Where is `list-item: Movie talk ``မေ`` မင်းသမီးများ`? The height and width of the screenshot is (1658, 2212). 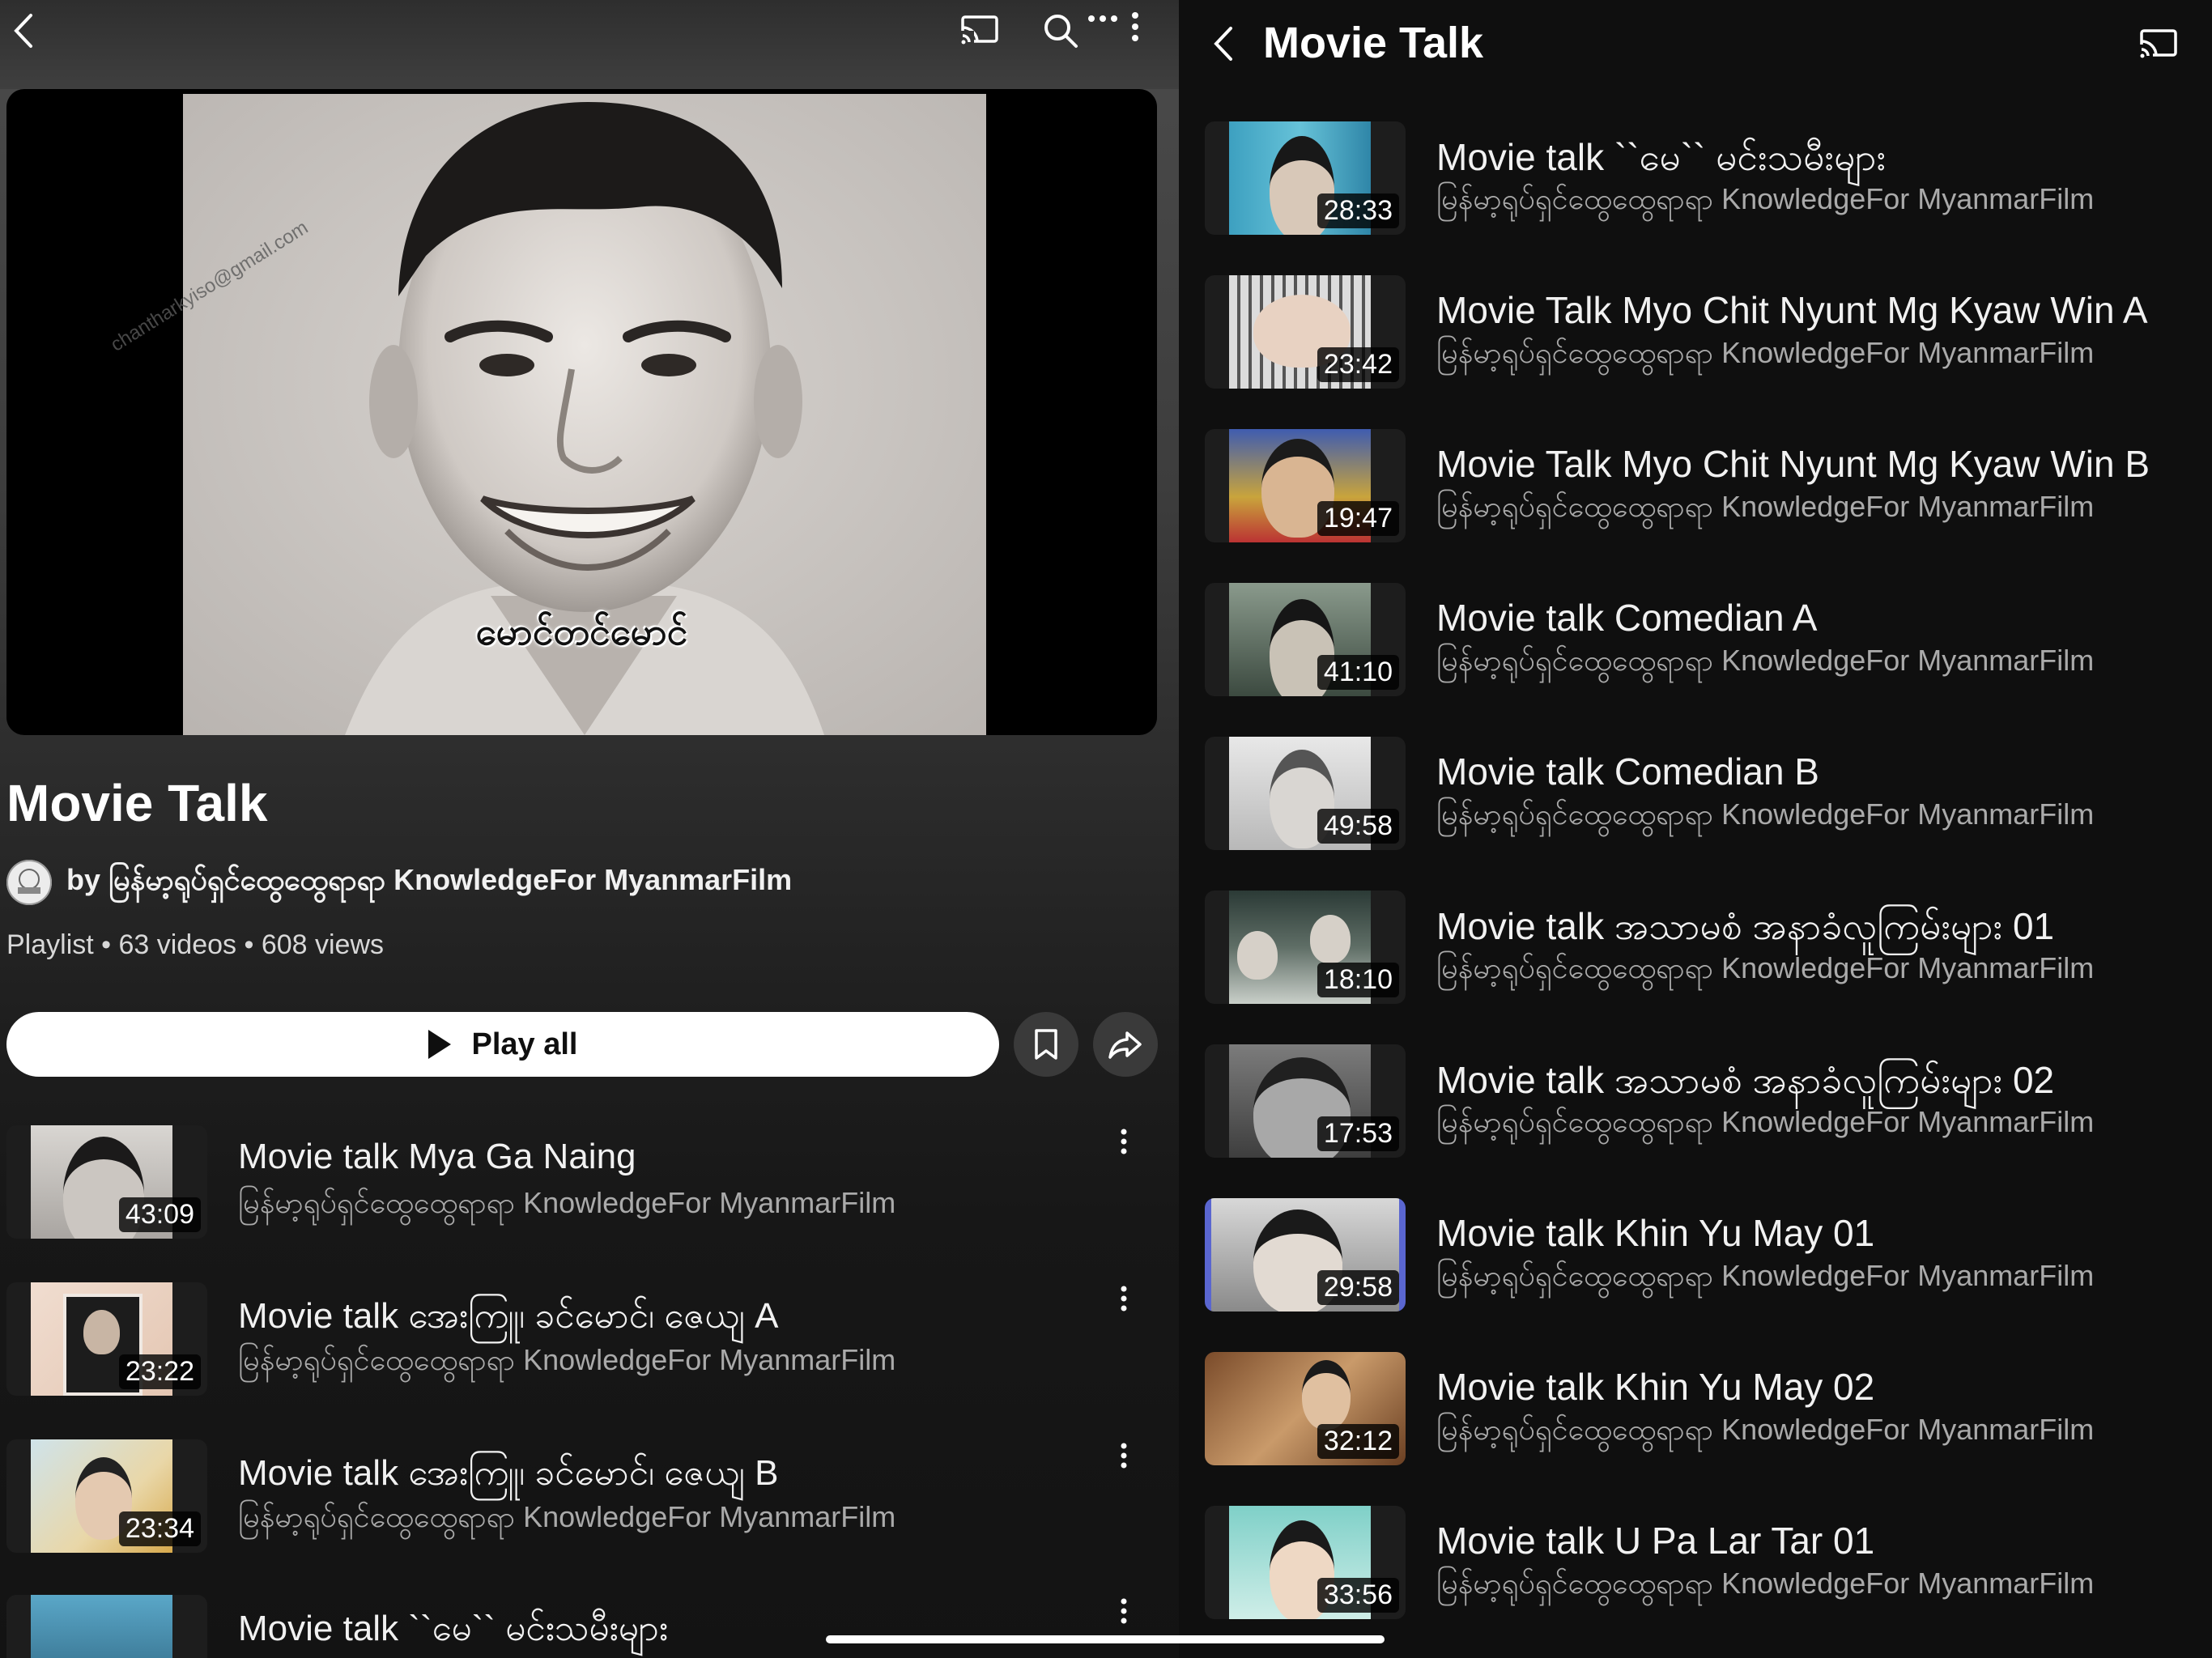
list-item: Movie talk ``မေ`` မင်းသမီးများ is located at coordinates (589, 1626).